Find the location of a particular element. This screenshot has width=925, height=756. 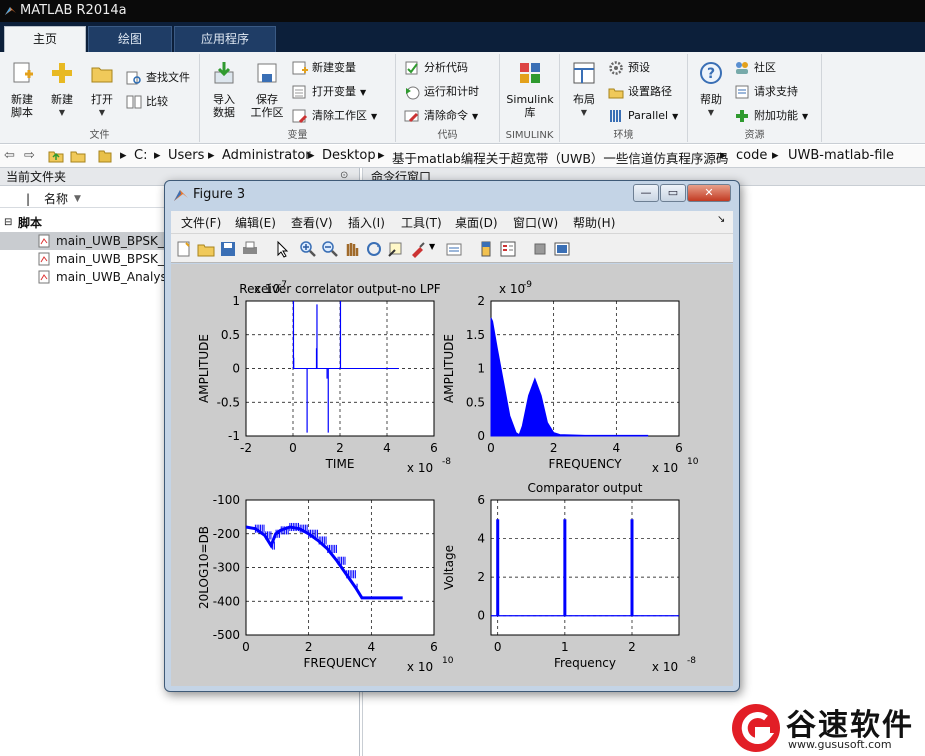

maximize-button: ▭ is located at coordinates (673, 193).